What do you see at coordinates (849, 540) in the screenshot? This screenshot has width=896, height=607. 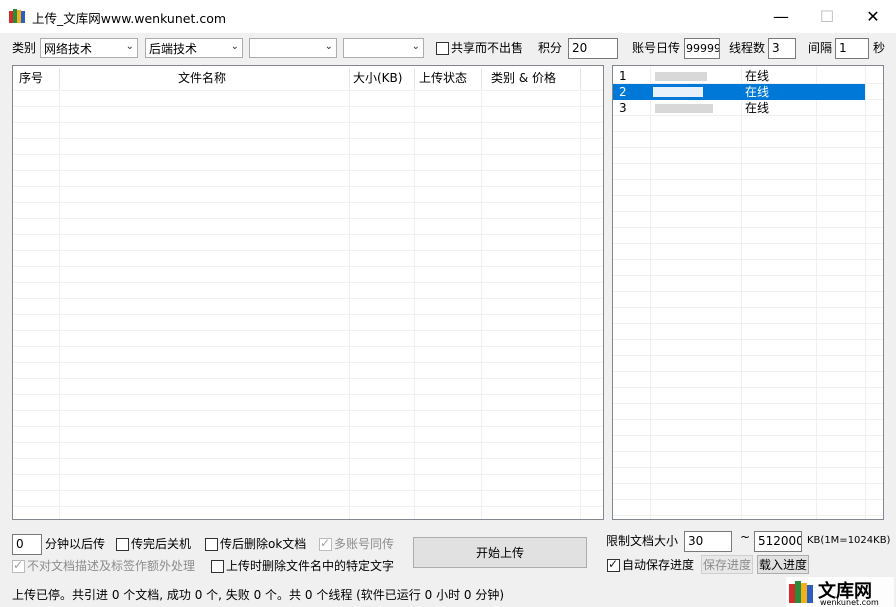 I see `kb-note: KB(1M=1024KB)` at bounding box center [849, 540].